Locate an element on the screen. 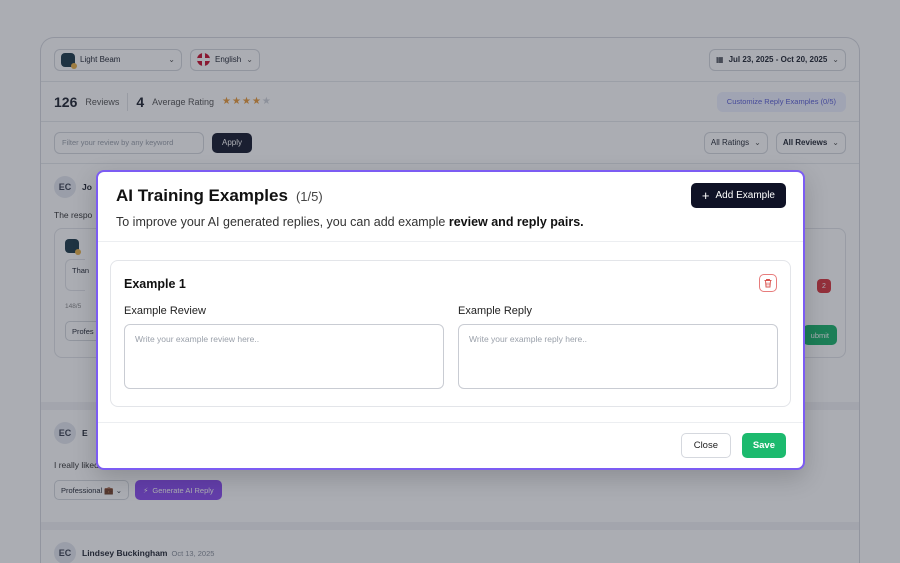 This screenshot has height=563, width=900. notification-badge: 2 is located at coordinates (824, 286).